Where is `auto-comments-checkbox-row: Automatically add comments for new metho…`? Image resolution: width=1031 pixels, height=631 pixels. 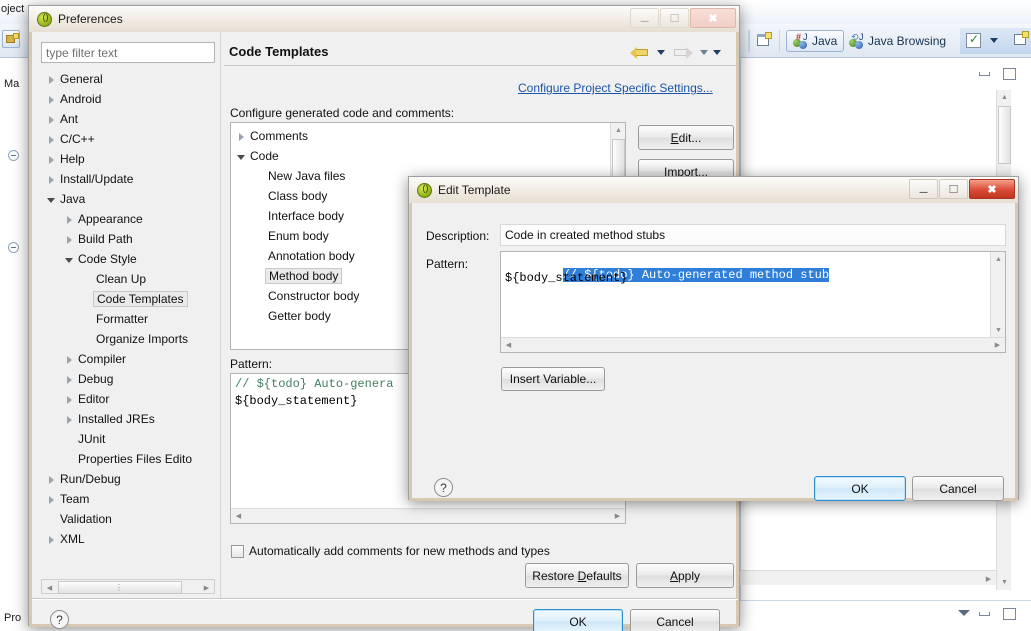 auto-comments-checkbox-row: Automatically add comments for new metho… is located at coordinates (390, 551).